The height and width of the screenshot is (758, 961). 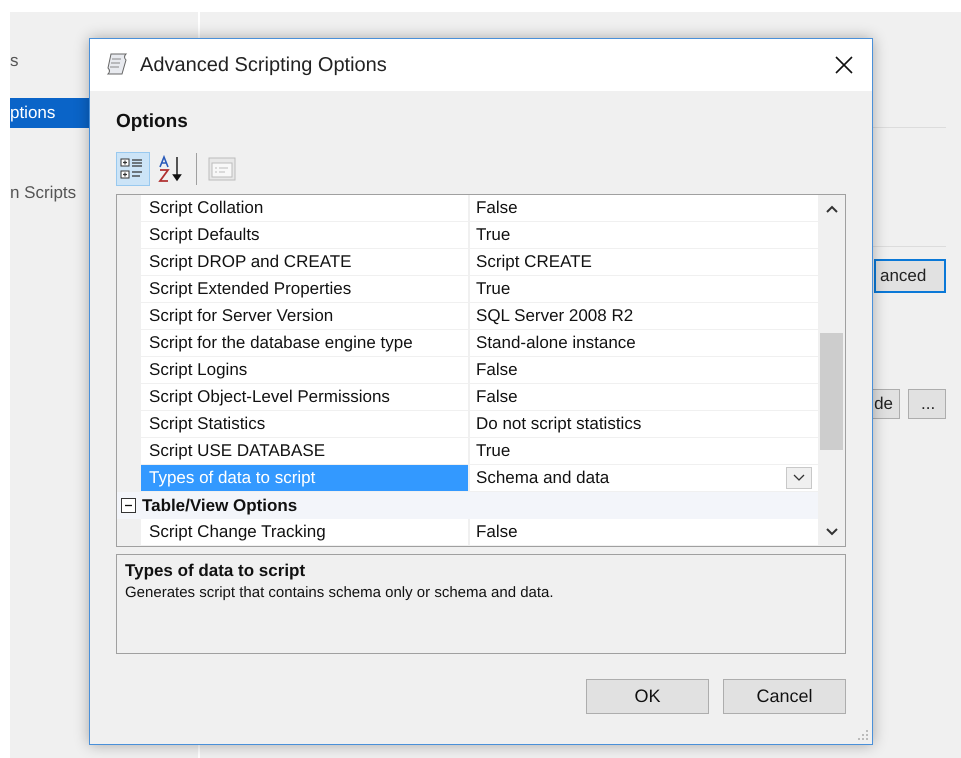 I want to click on category-name: Table/View Options, so click(x=220, y=506).